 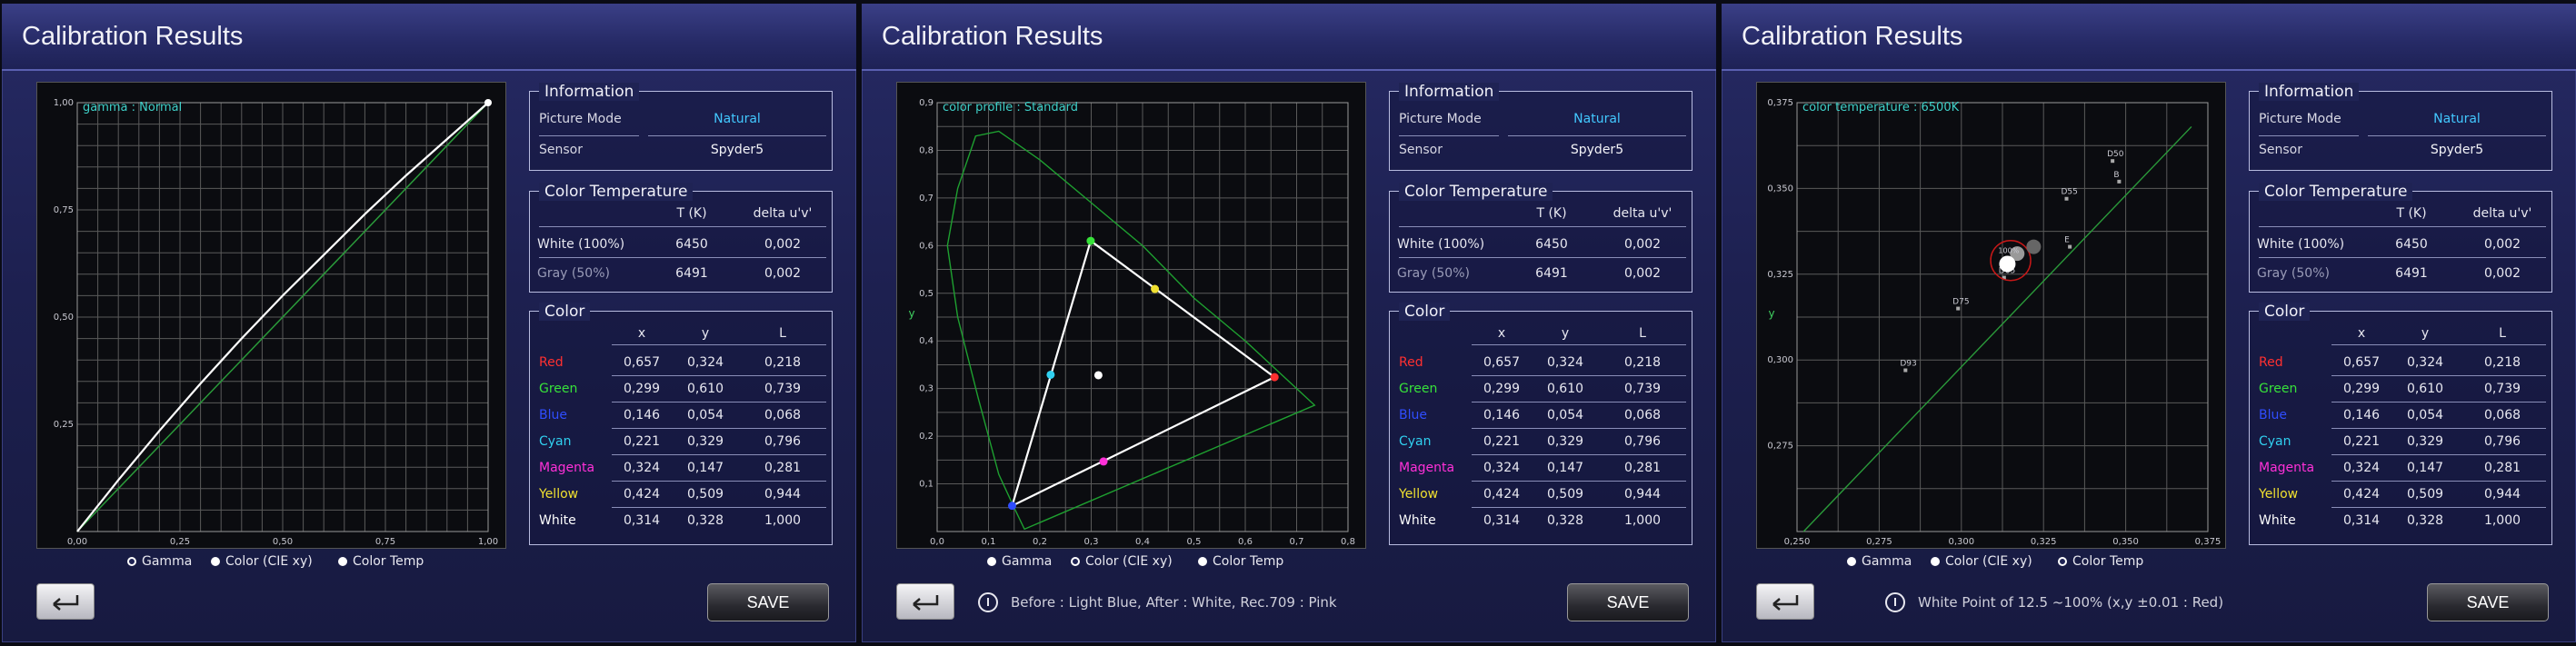 I want to click on locus-label: D55, so click(x=2070, y=192).